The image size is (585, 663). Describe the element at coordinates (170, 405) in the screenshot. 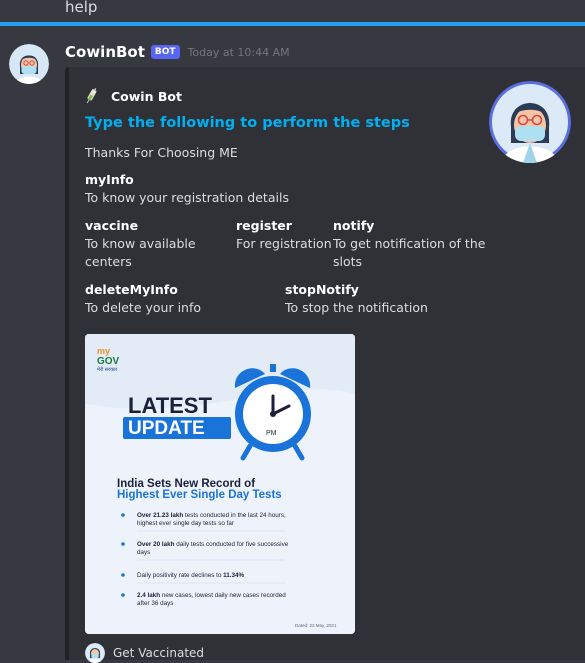

I see `poster-latest: LATEST` at that location.